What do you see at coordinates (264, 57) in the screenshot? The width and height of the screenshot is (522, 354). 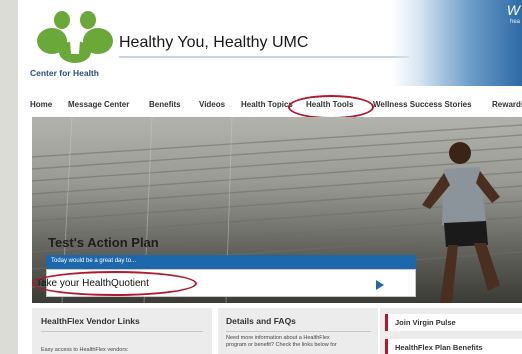 I see `header-divider` at bounding box center [264, 57].